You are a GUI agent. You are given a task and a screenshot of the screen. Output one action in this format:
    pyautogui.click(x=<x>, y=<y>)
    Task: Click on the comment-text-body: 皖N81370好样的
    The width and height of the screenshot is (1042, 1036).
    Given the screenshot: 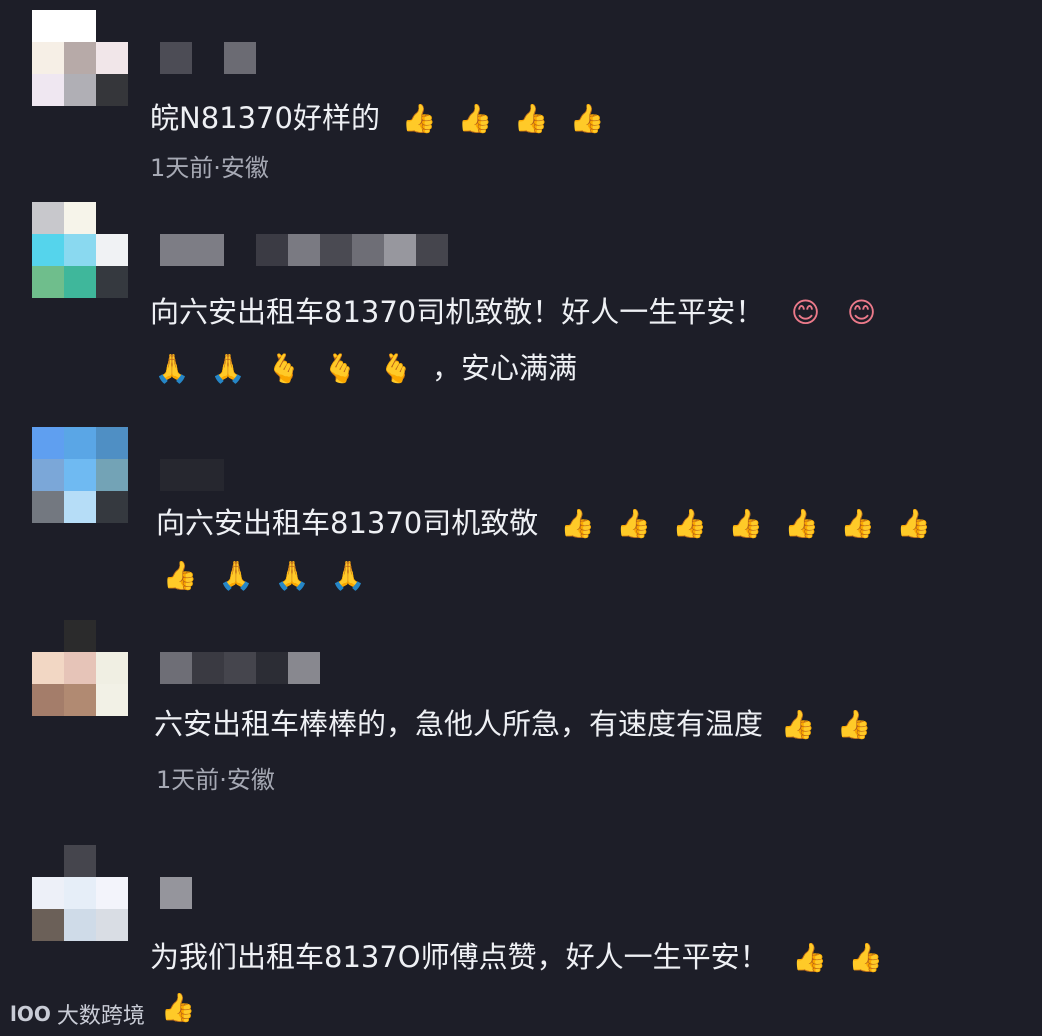 What is the action you would take?
    pyautogui.click(x=265, y=118)
    